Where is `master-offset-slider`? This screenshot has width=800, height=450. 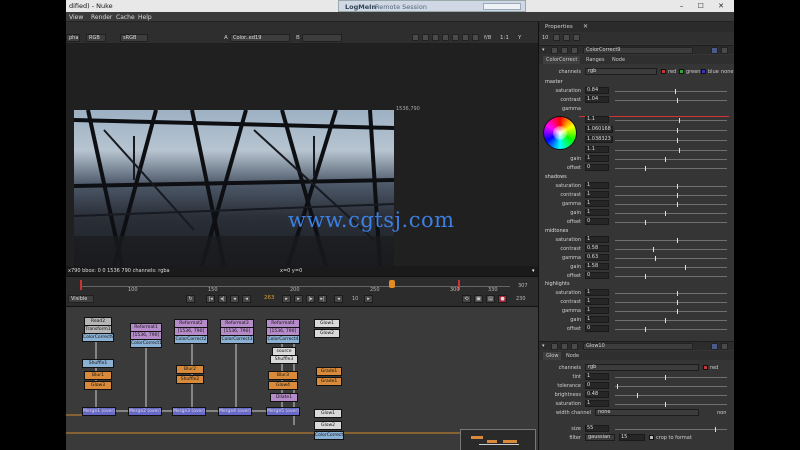
master-offset-slider is located at coordinates (671, 168).